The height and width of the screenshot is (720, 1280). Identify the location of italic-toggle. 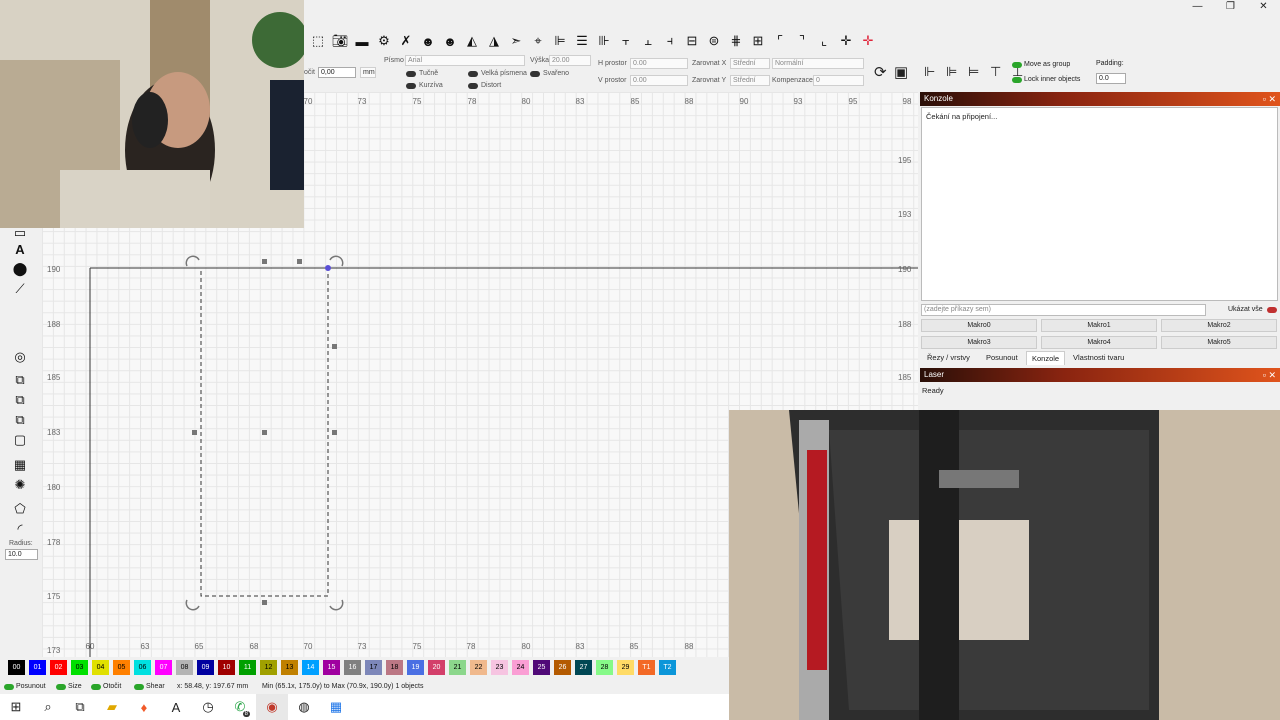
(411, 86).